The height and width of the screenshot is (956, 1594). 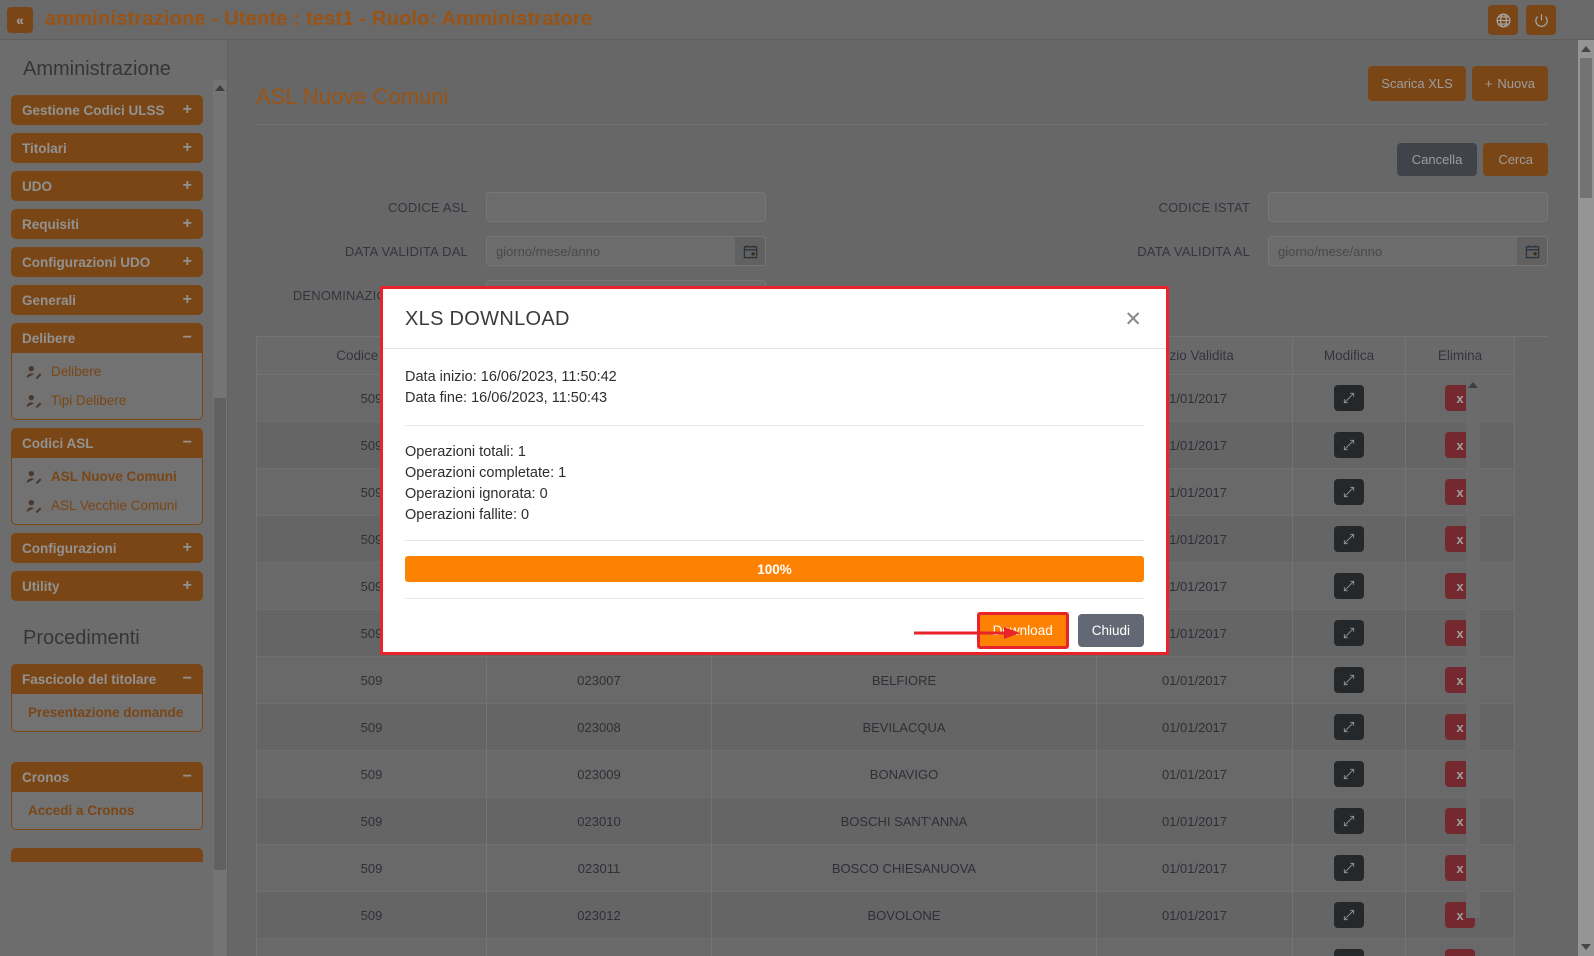 I want to click on data-fine-text: Data fine: 16/06/2023, 11:50:43, so click(x=506, y=398).